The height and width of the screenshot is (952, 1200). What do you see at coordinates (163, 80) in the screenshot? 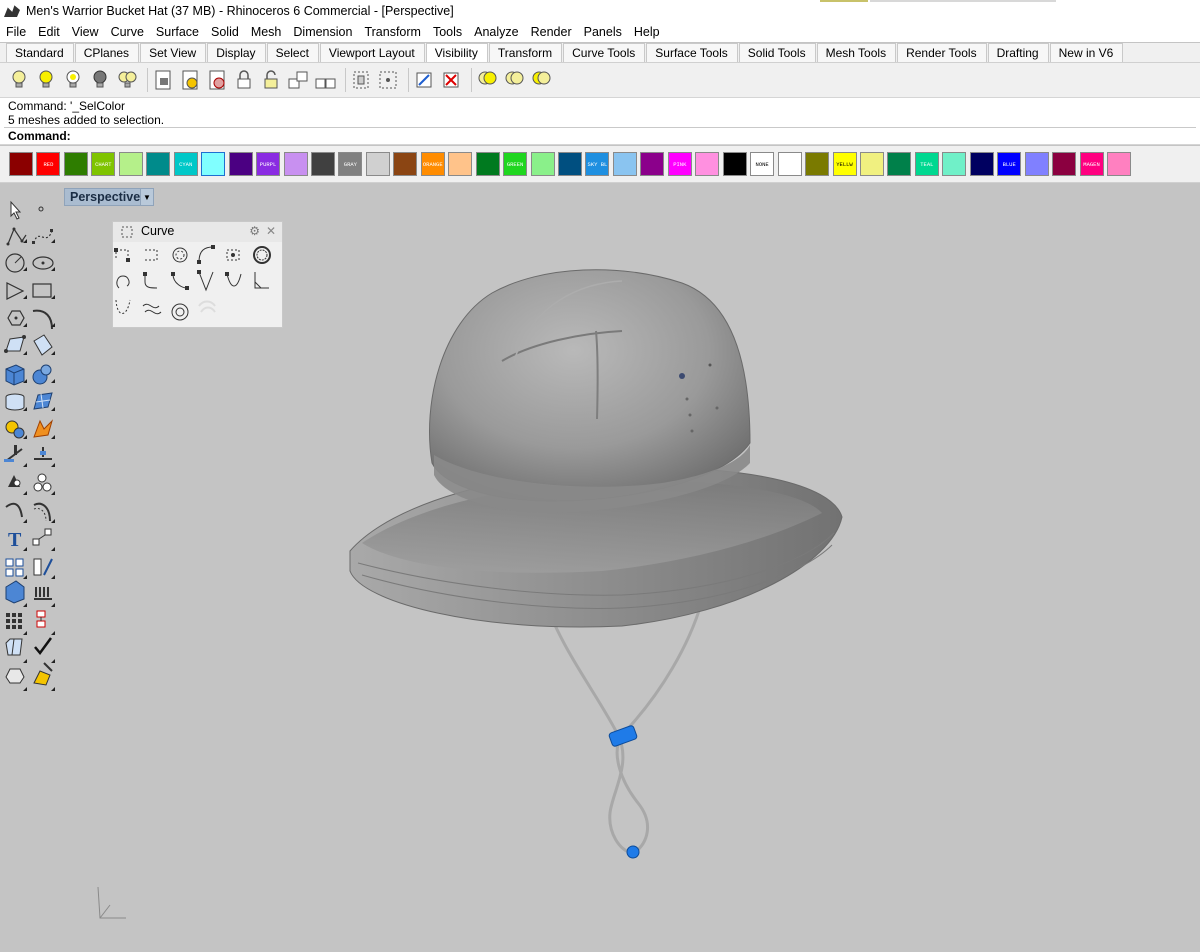
I see `lock-icon` at bounding box center [163, 80].